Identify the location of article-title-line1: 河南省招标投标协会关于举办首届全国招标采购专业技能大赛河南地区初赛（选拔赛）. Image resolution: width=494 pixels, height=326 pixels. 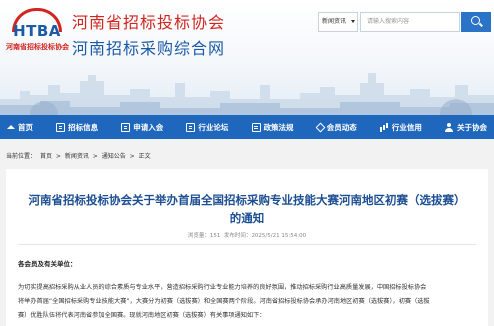
(247, 200).